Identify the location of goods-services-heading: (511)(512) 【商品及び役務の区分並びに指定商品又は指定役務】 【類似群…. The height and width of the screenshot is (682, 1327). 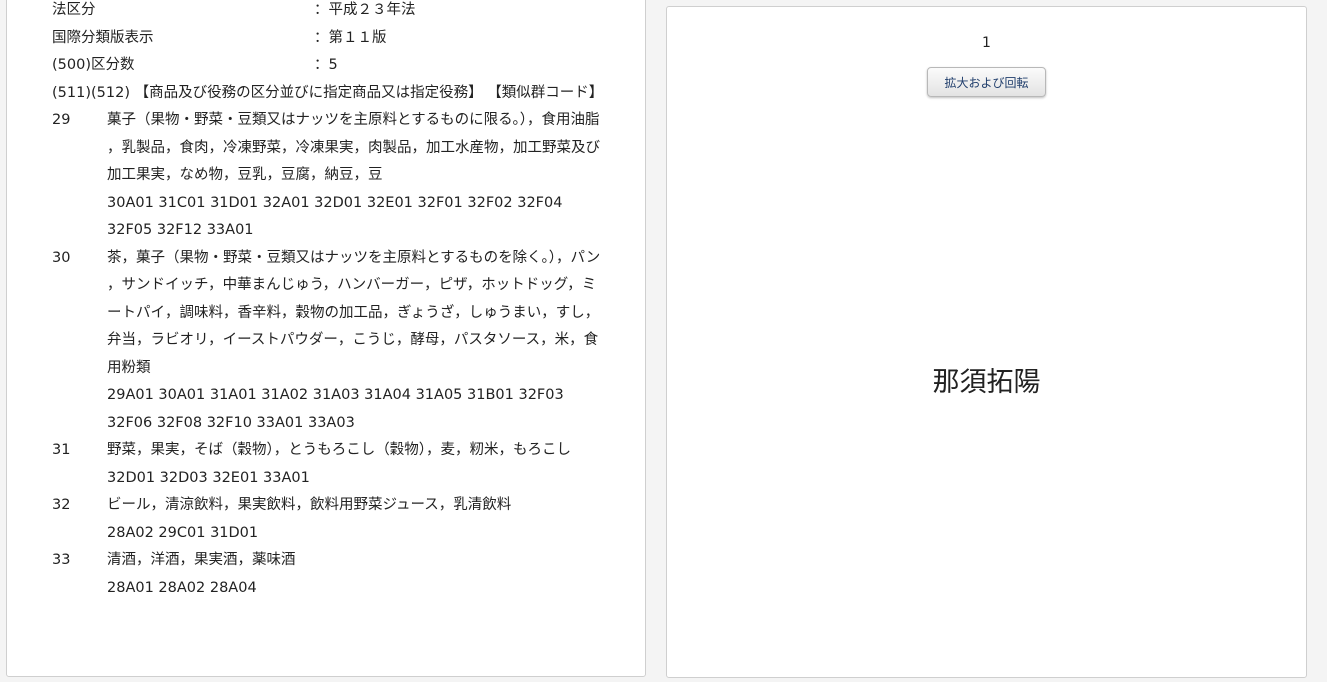
(328, 92).